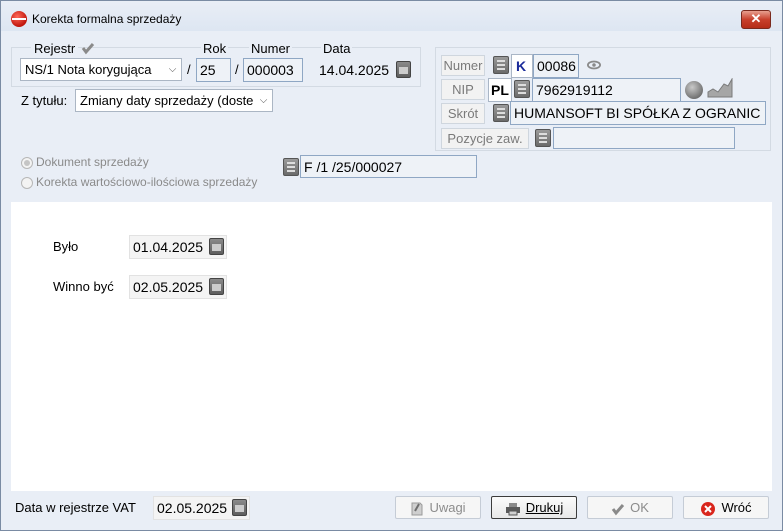 Image resolution: width=783 pixels, height=531 pixels. I want to click on source-document-field: F /1 /25/000027, so click(388, 166).